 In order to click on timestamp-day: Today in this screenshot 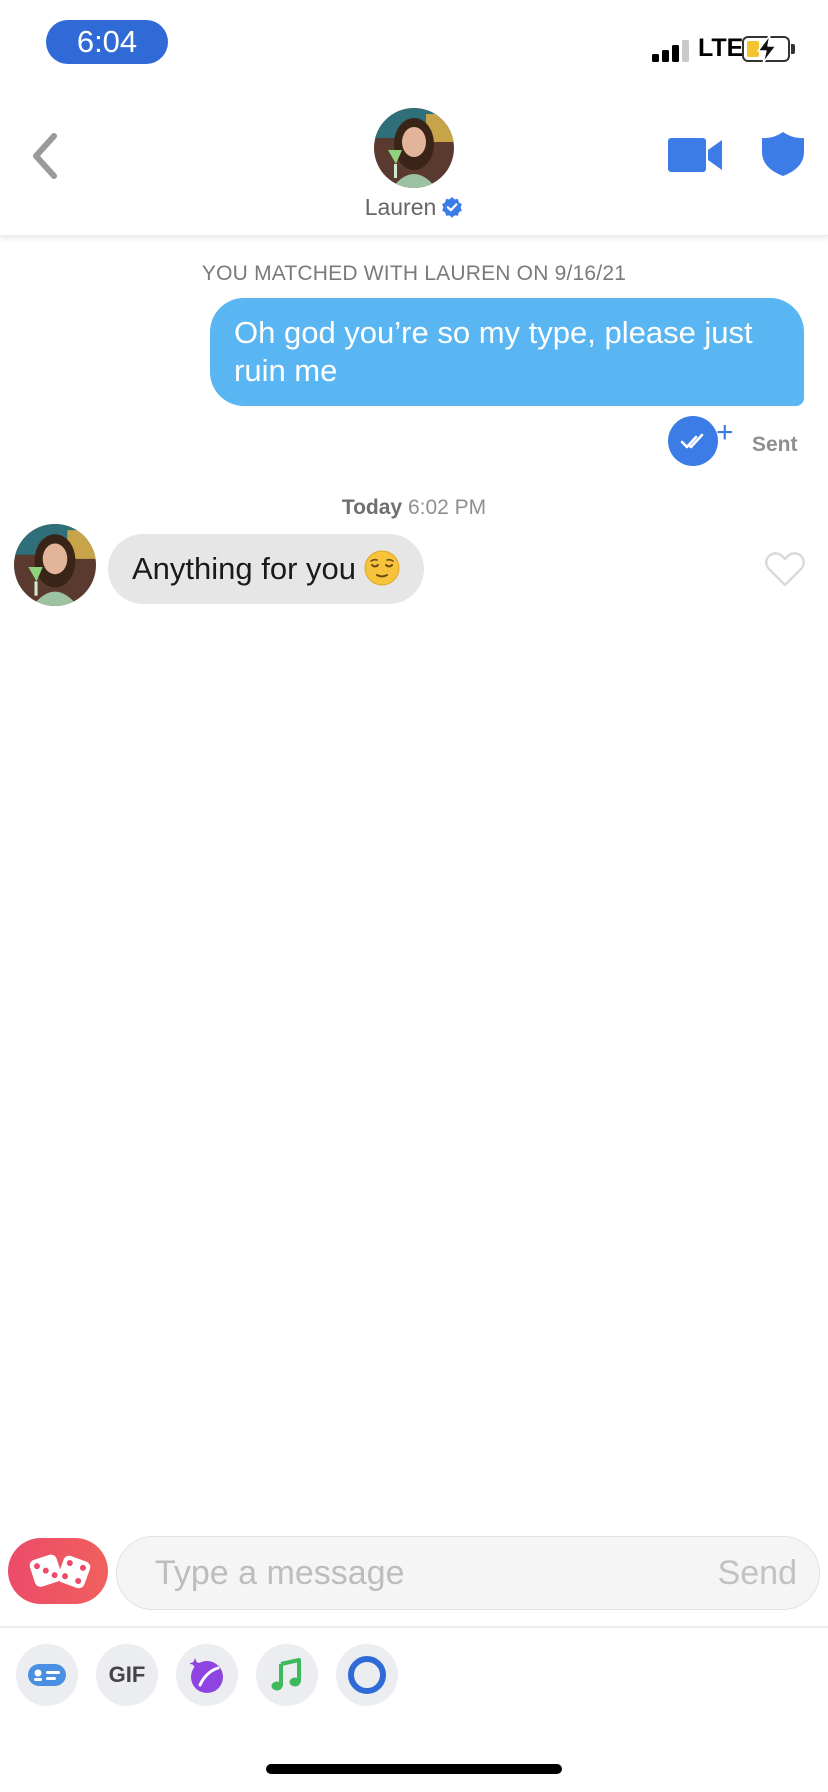, I will do `click(372, 507)`.